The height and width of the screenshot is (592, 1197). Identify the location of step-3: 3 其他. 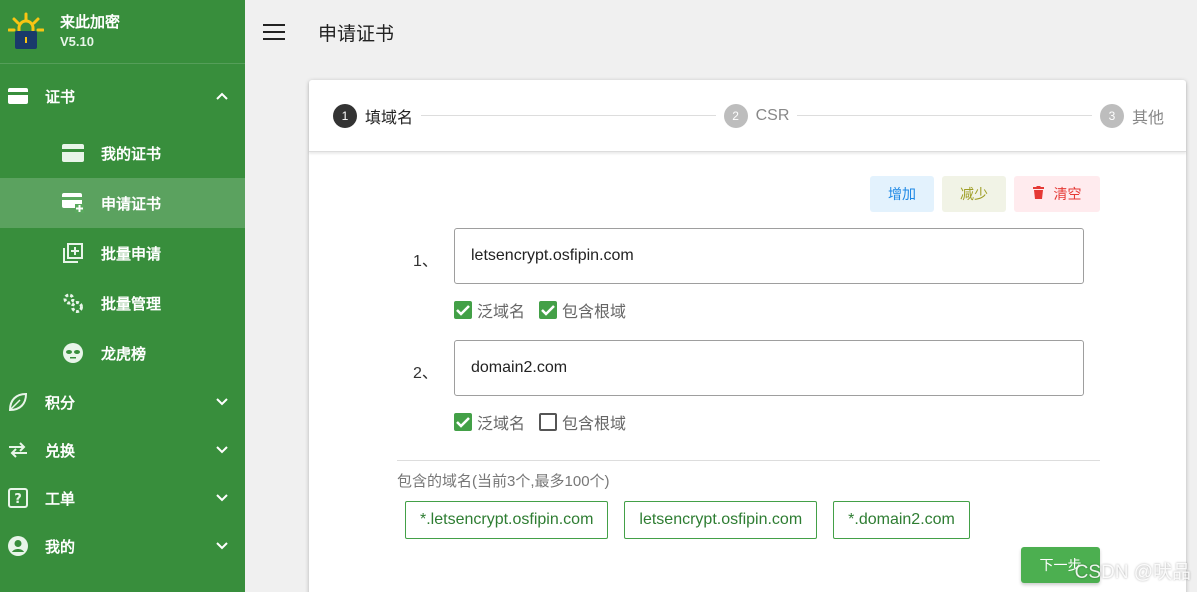
(1131, 115).